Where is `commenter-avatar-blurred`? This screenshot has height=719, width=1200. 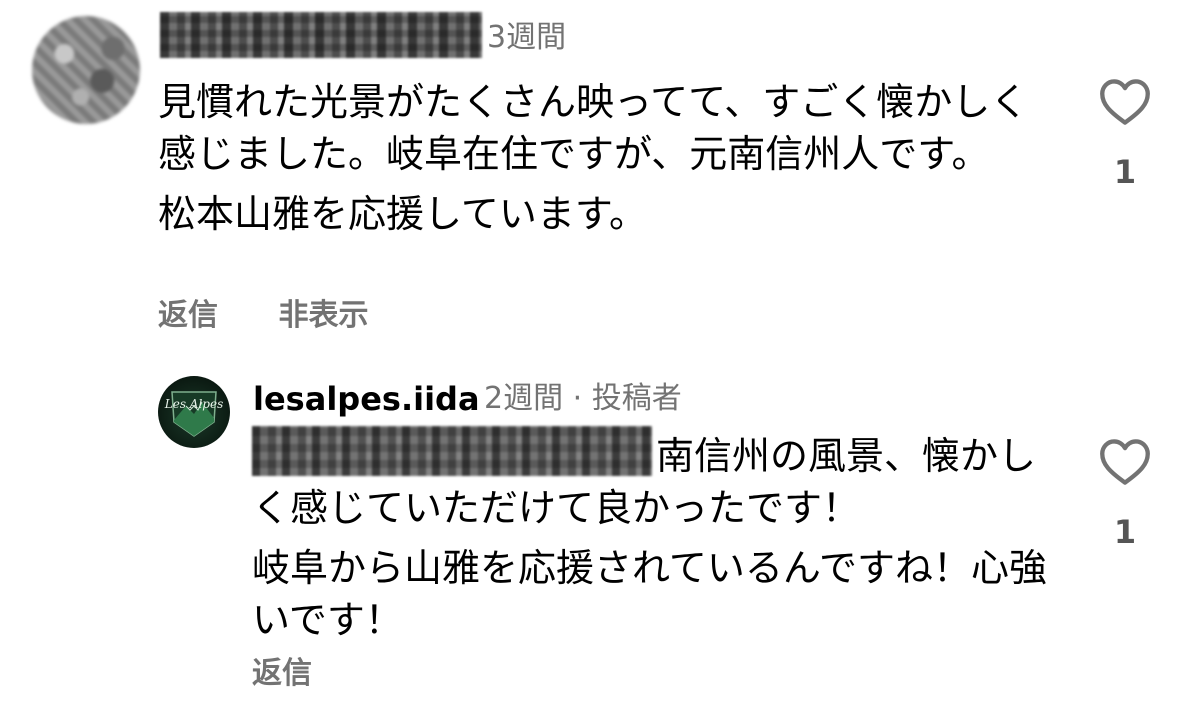
commenter-avatar-blurred is located at coordinates (86, 70).